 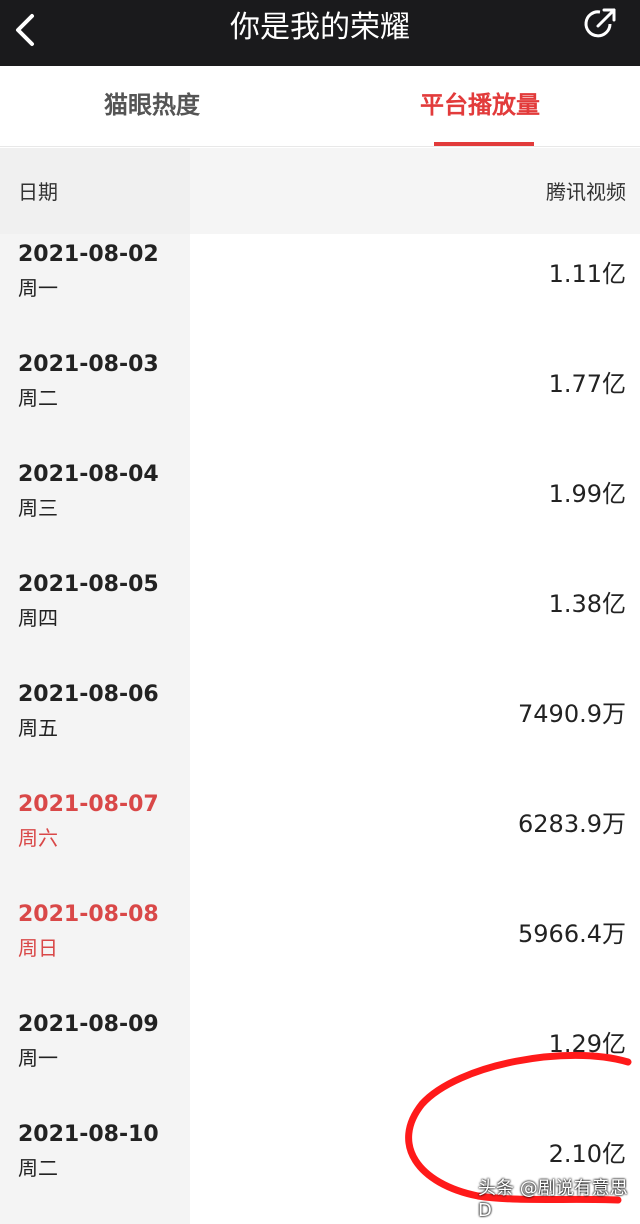 I want to click on row-value: 1.38亿, so click(x=587, y=604).